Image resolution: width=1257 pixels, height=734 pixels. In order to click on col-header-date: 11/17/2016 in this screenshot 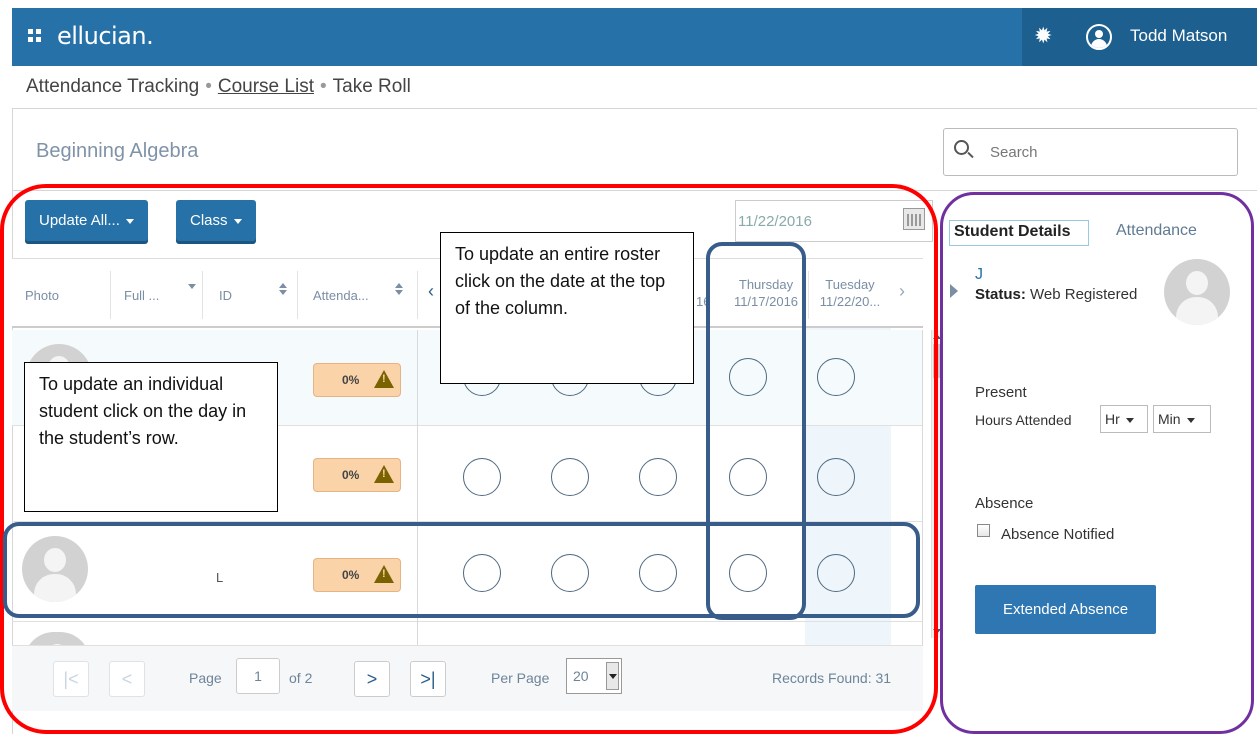, I will do `click(766, 301)`.